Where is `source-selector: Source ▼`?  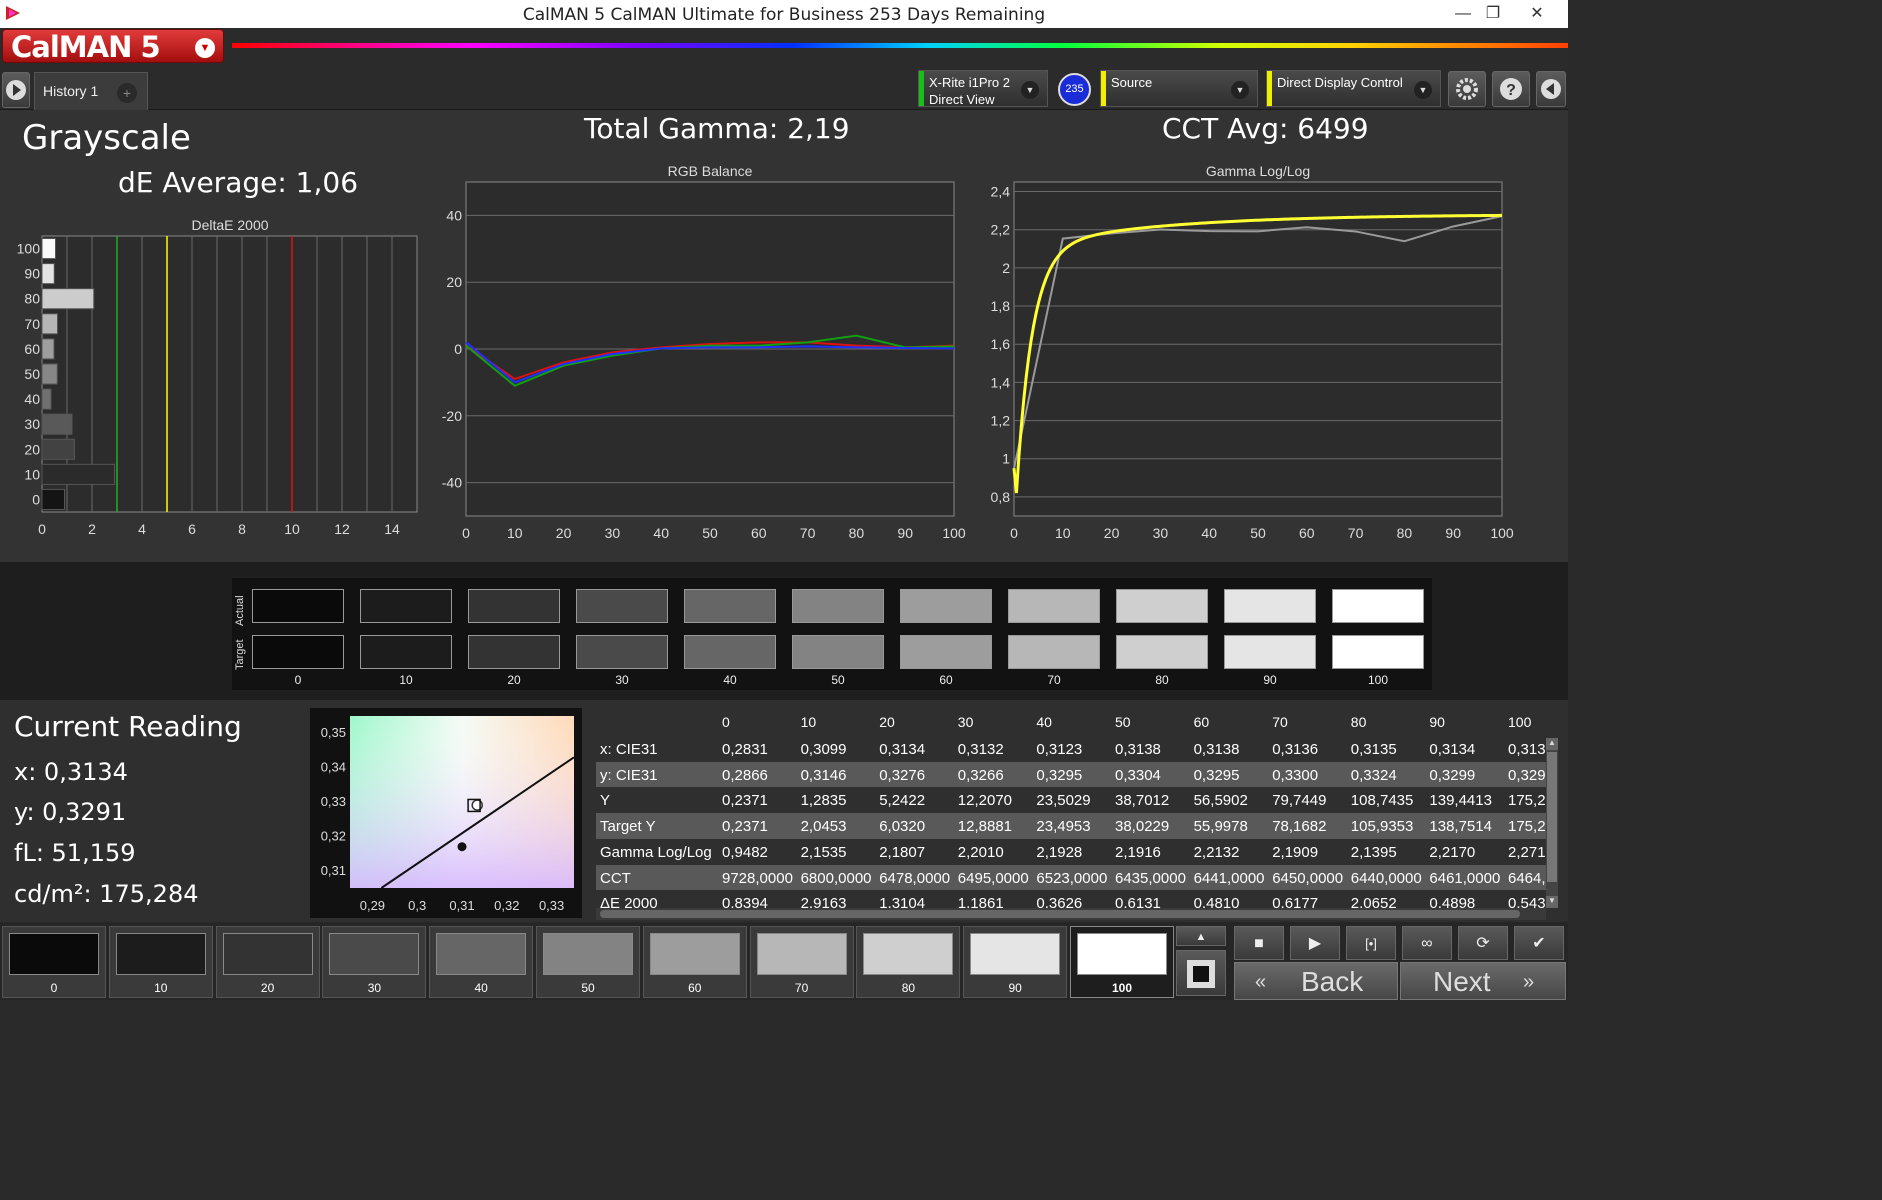
source-selector: Source ▼ is located at coordinates (1179, 88).